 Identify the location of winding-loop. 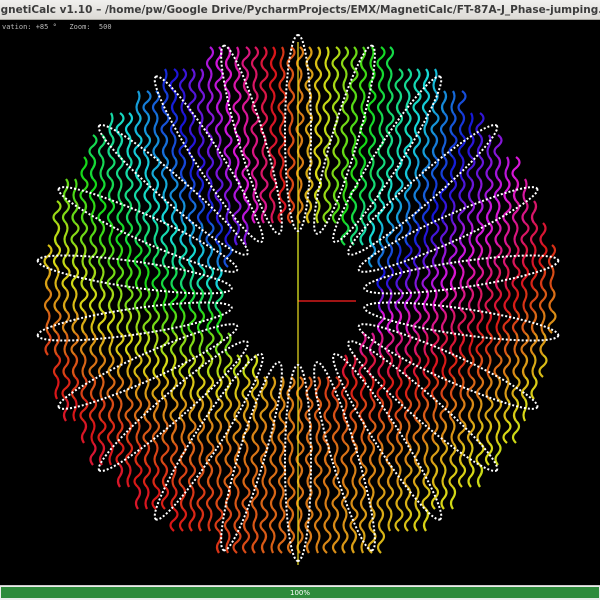
(134, 274).